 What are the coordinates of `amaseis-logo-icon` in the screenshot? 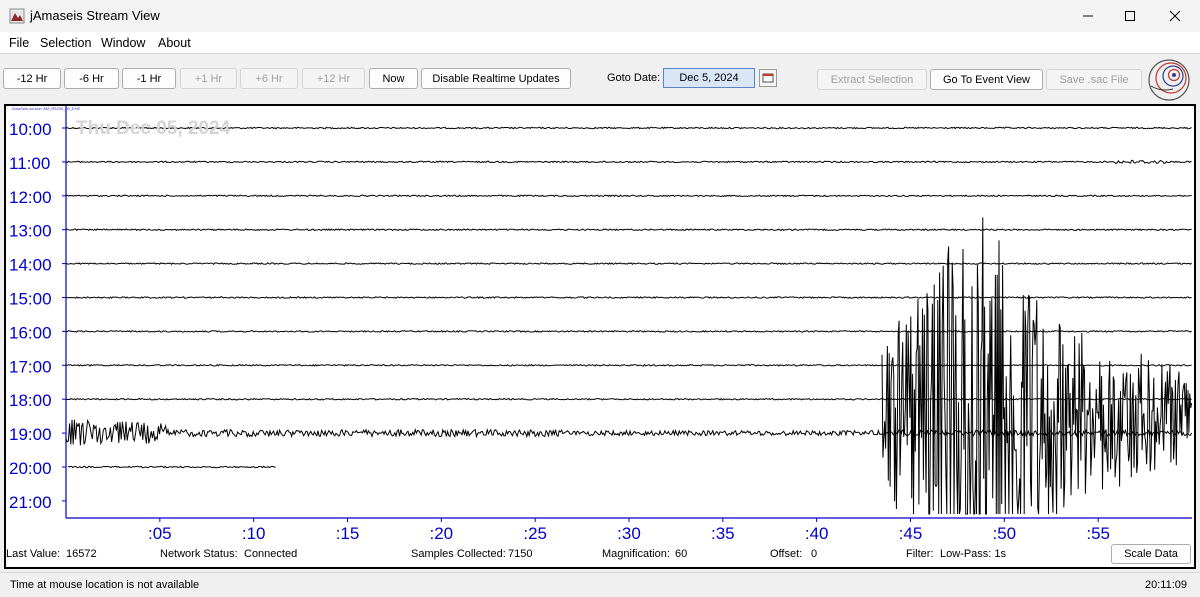 It's located at (1169, 80).